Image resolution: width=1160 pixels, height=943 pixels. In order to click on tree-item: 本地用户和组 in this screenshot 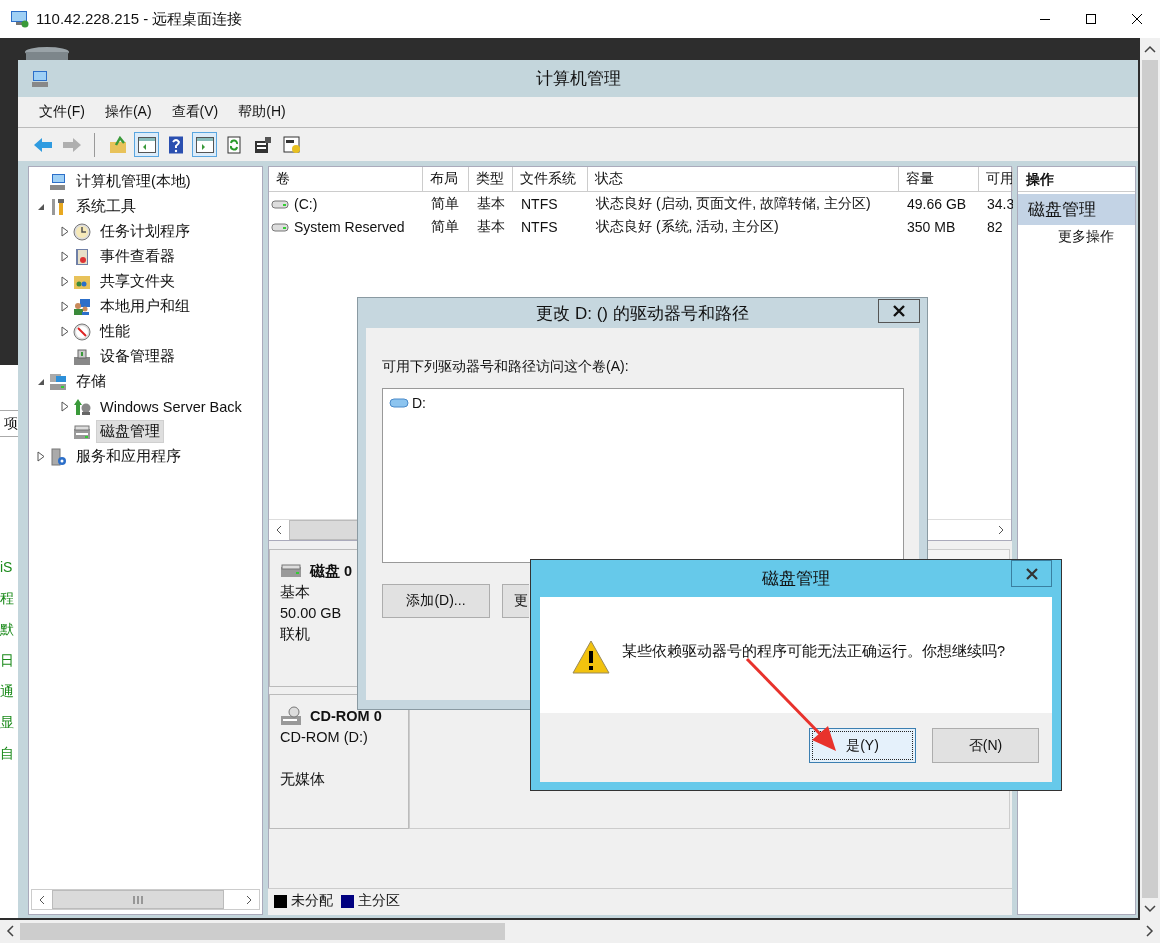, I will do `click(145, 306)`.